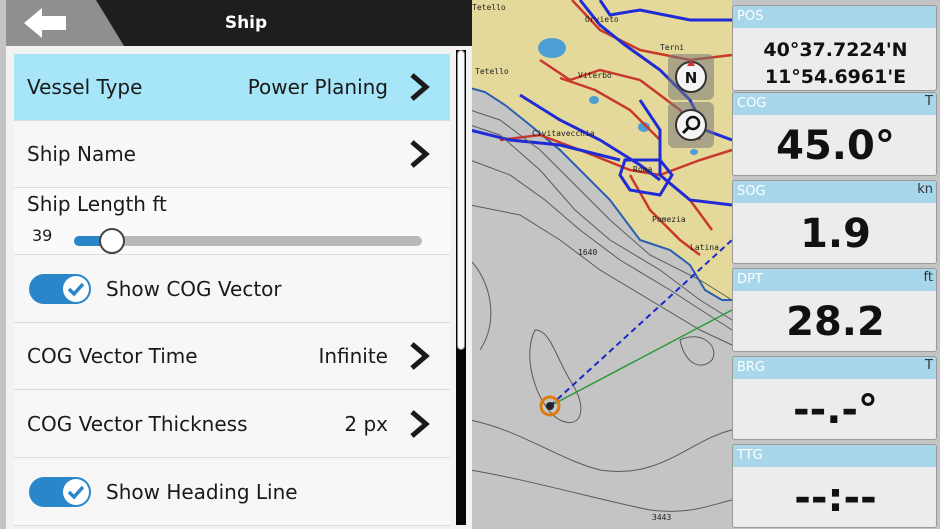 The height and width of the screenshot is (529, 940). Describe the element at coordinates (461, 200) in the screenshot. I see `scrollbar-thumb` at that location.